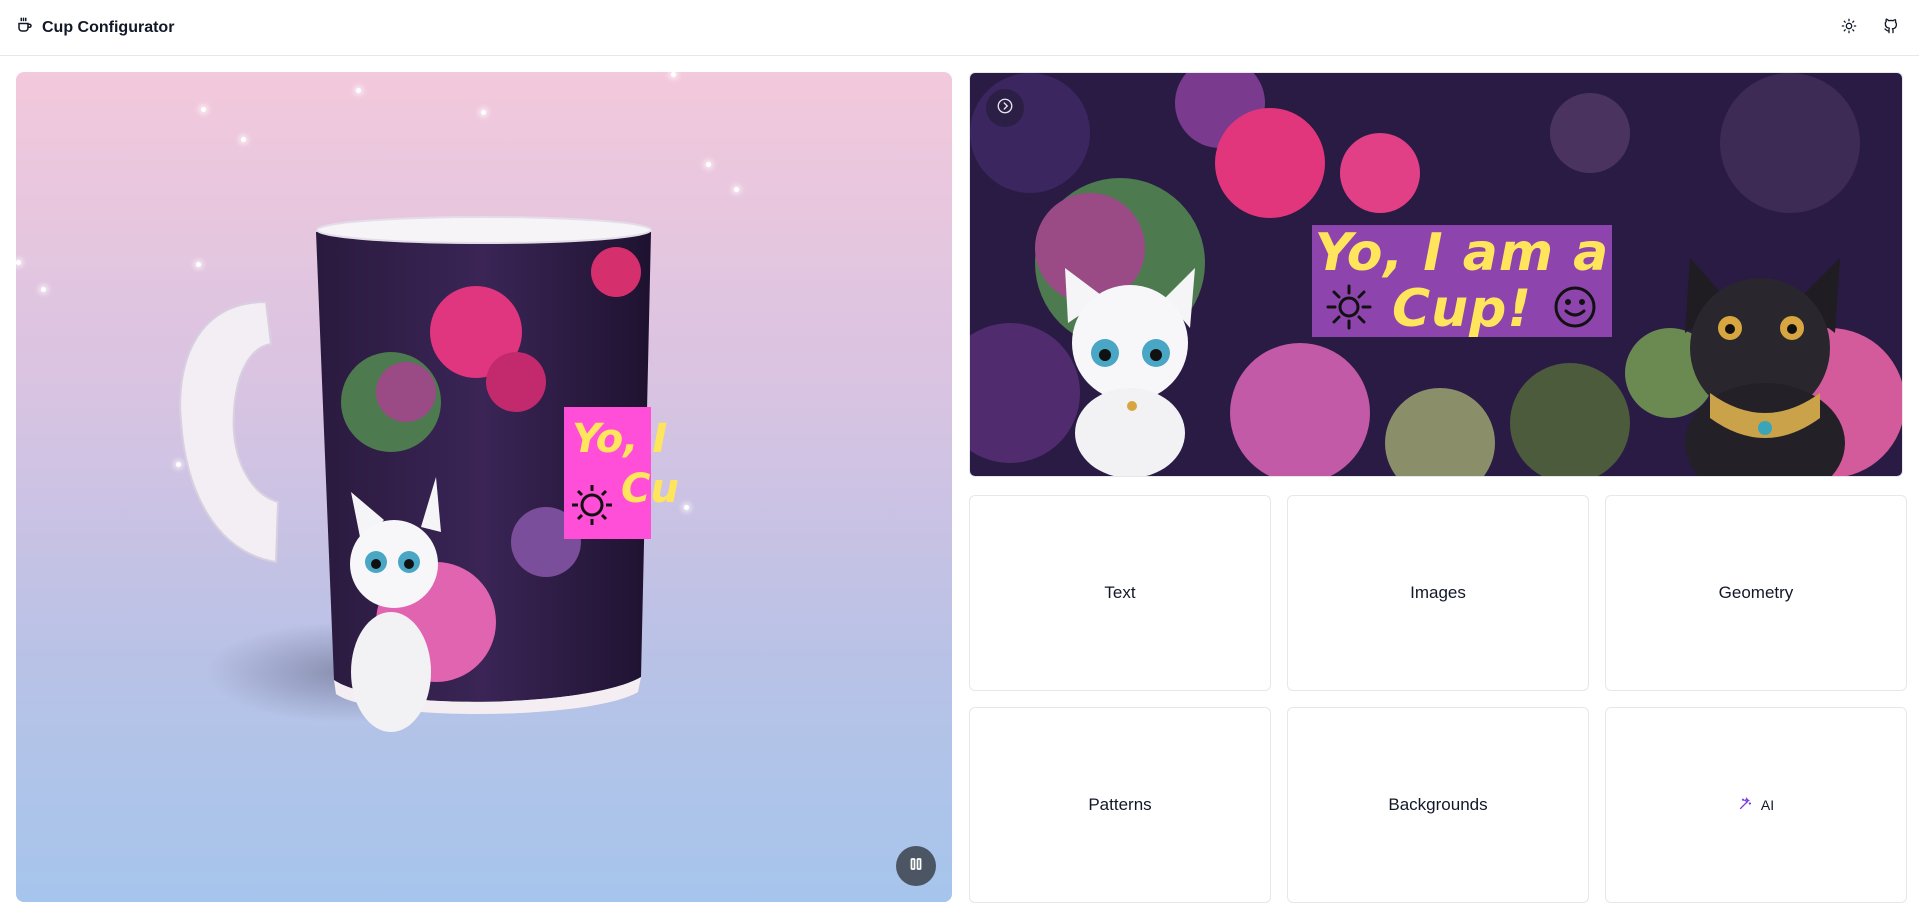 Image resolution: width=1919 pixels, height=917 pixels. What do you see at coordinates (619, 439) in the screenshot?
I see `cup-label-line-1: Yo, I` at bounding box center [619, 439].